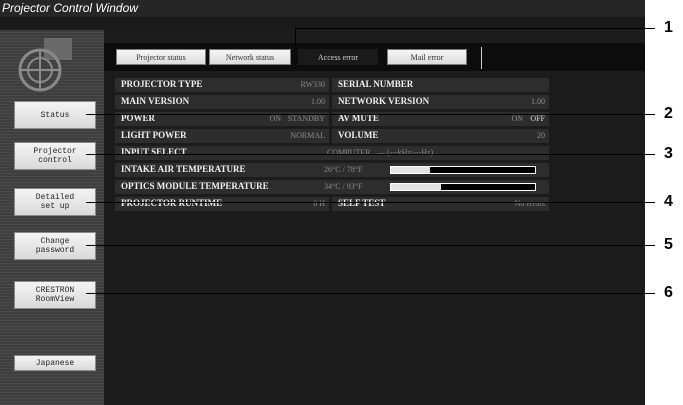 The height and width of the screenshot is (405, 683). Describe the element at coordinates (427, 57) in the screenshot. I see `tab-mail-error: Mail error` at that location.